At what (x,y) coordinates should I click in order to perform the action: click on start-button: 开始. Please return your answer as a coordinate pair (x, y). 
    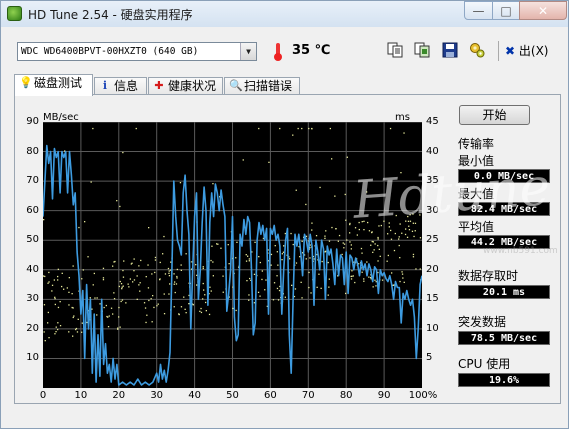
    Looking at the image, I should click on (494, 115).